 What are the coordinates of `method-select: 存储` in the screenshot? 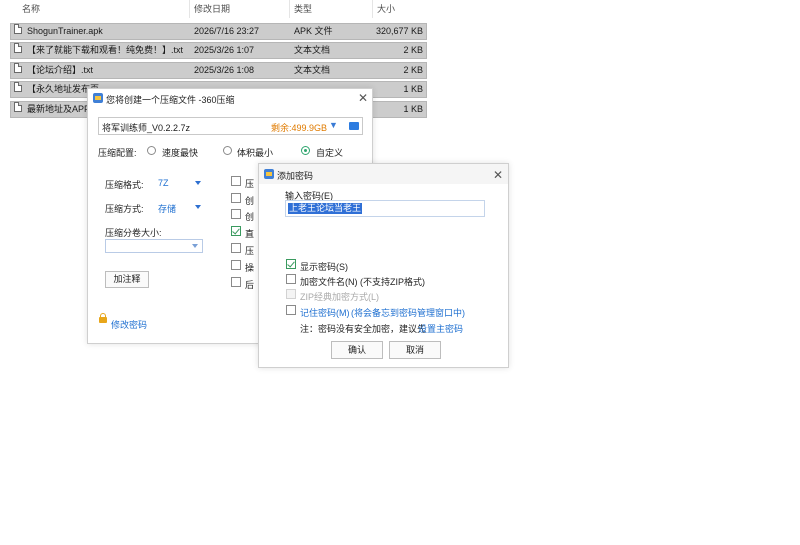 It's located at (167, 208).